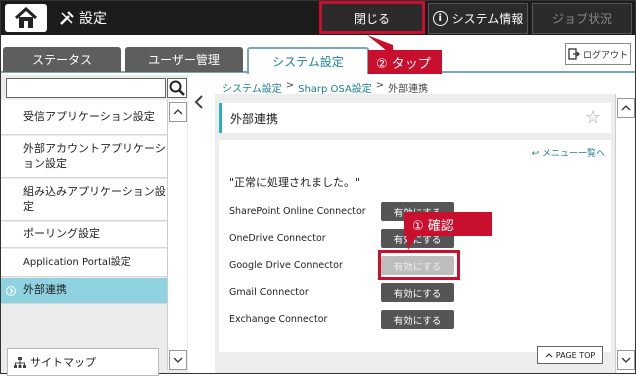 This screenshot has height=376, width=636. What do you see at coordinates (440, 18) in the screenshot?
I see `info-icon: i` at bounding box center [440, 18].